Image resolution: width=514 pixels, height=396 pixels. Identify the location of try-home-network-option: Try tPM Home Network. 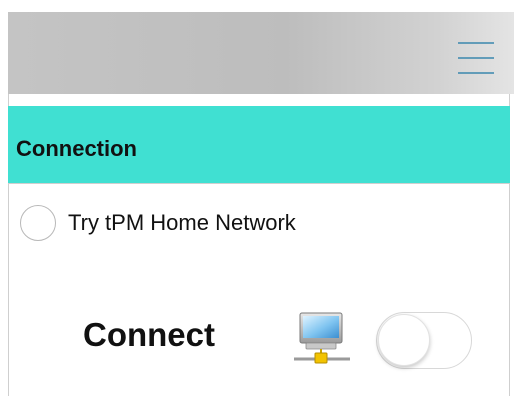
(158, 223).